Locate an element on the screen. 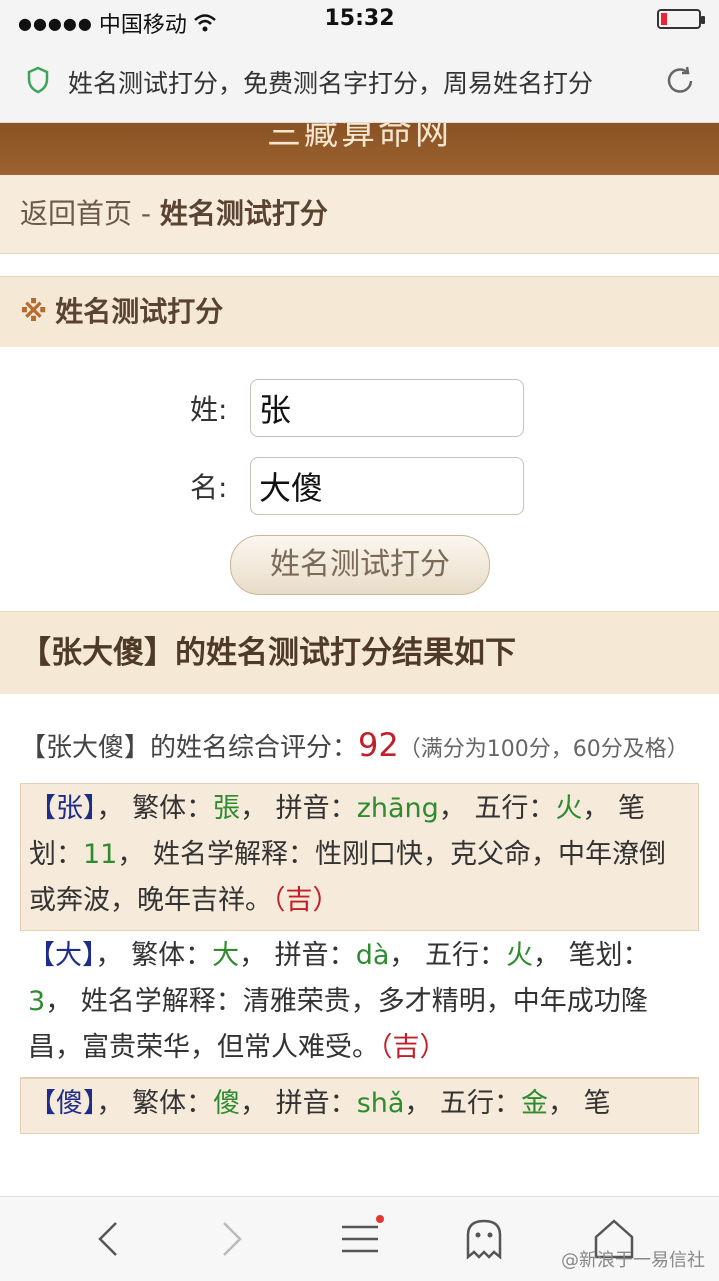 Image resolution: width=719 pixels, height=1281 pixels. surname-input is located at coordinates (387, 408).